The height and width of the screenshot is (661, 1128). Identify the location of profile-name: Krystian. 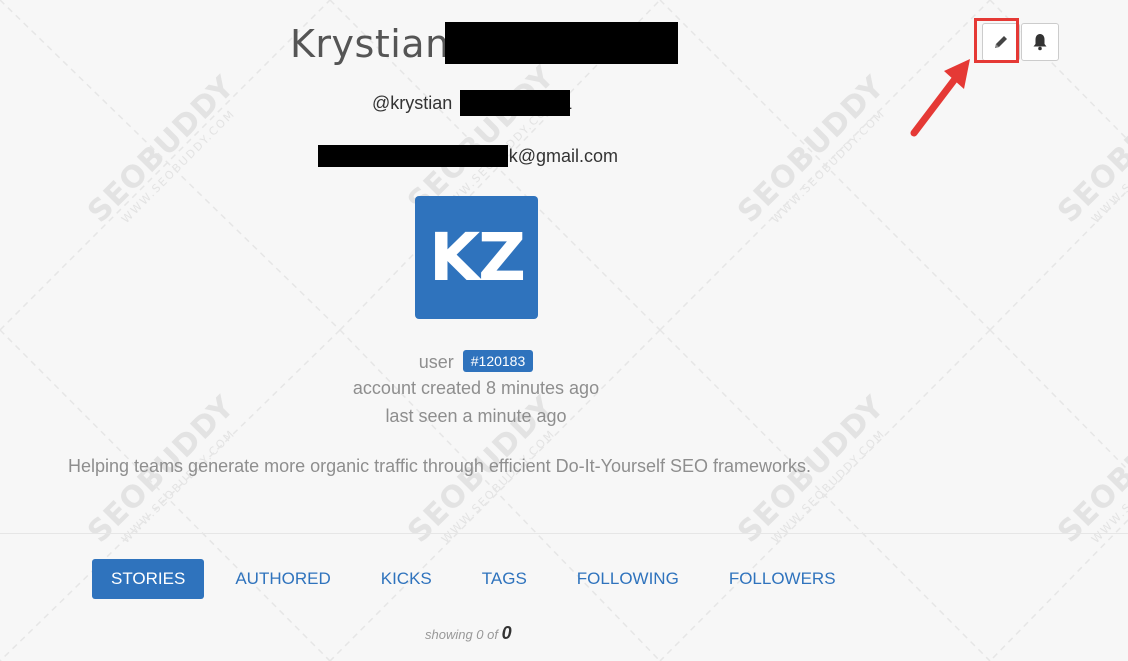
(370, 44).